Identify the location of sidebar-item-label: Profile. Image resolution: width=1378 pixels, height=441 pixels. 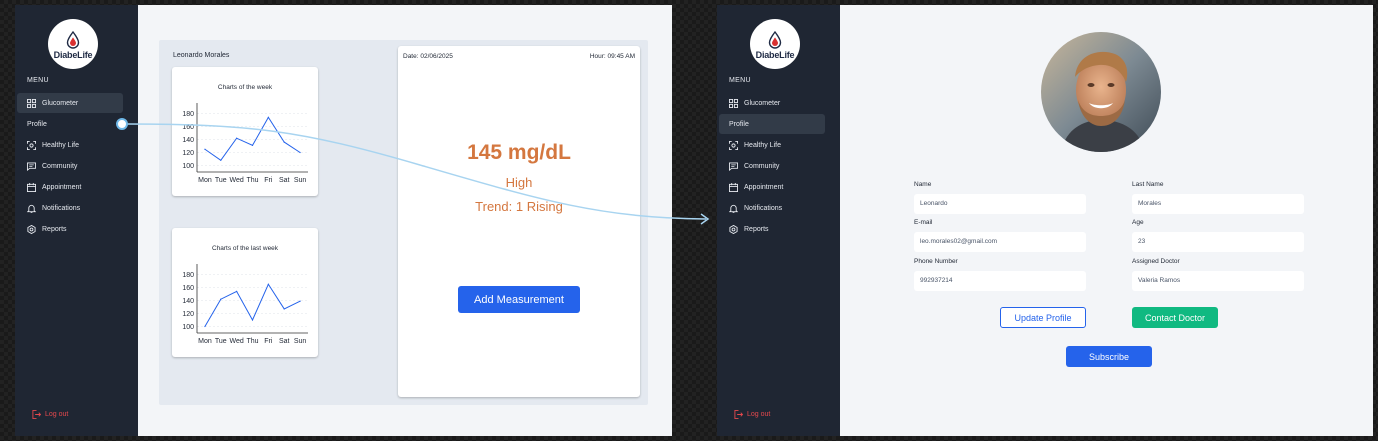
(37, 124).